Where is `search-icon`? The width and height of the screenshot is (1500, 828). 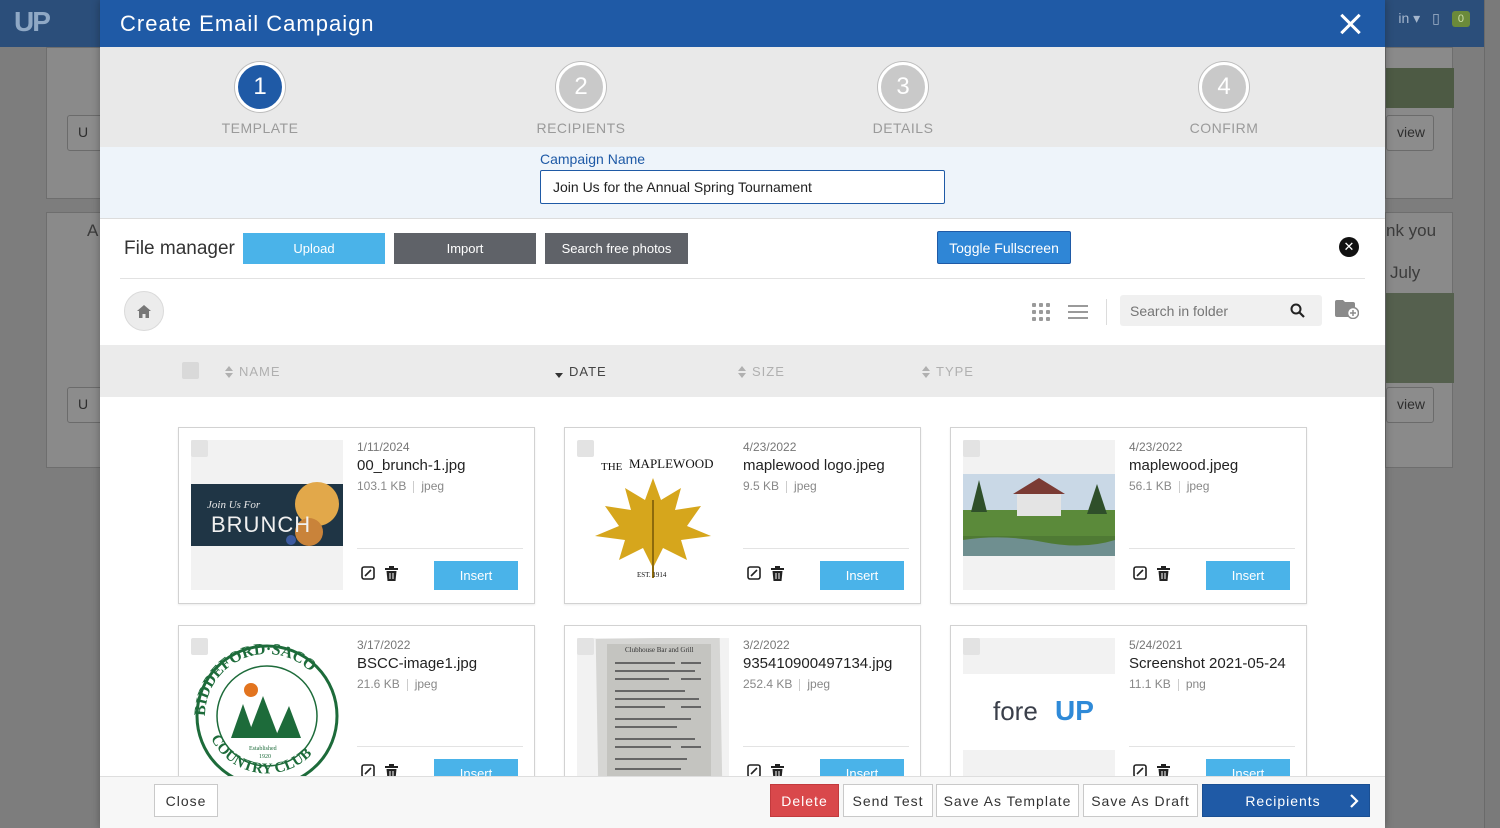 search-icon is located at coordinates (1297, 310).